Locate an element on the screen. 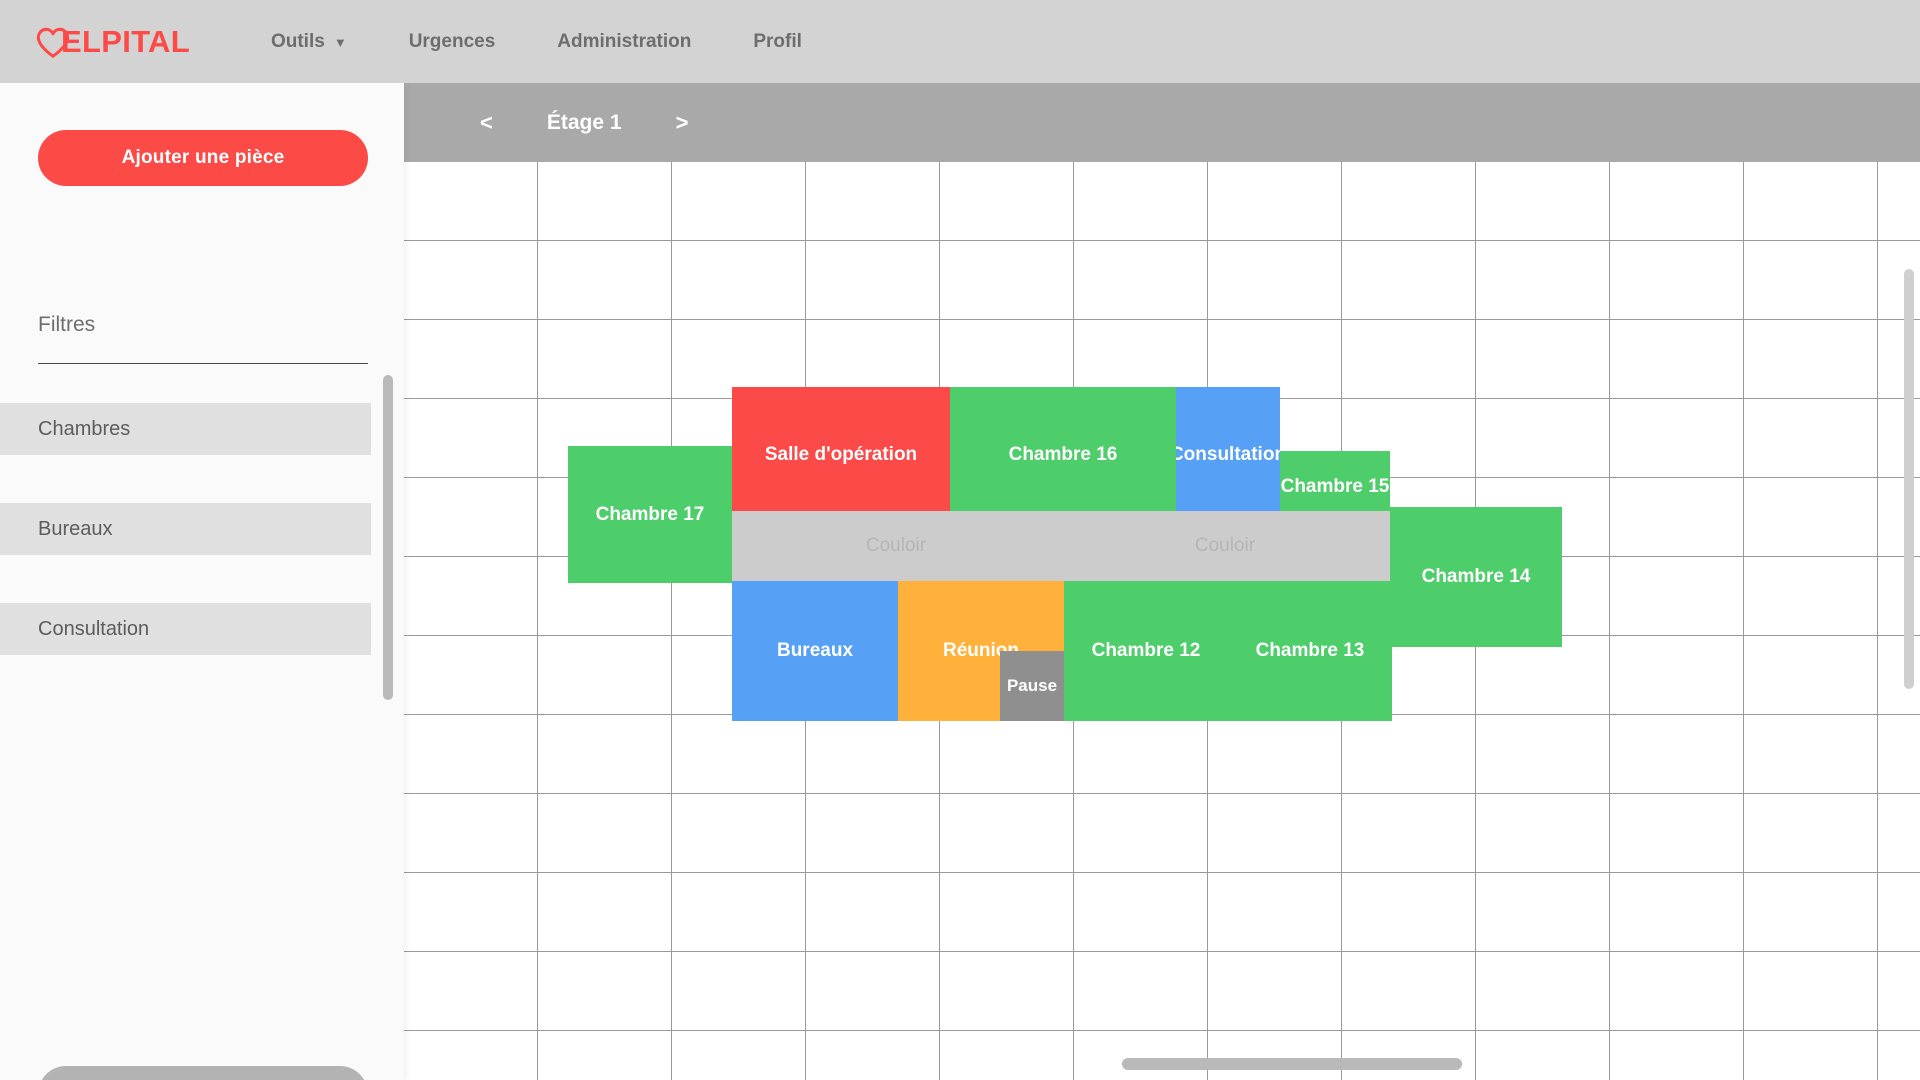 The width and height of the screenshot is (1920, 1080). nav-link-outils-label: Outils is located at coordinates (297, 41).